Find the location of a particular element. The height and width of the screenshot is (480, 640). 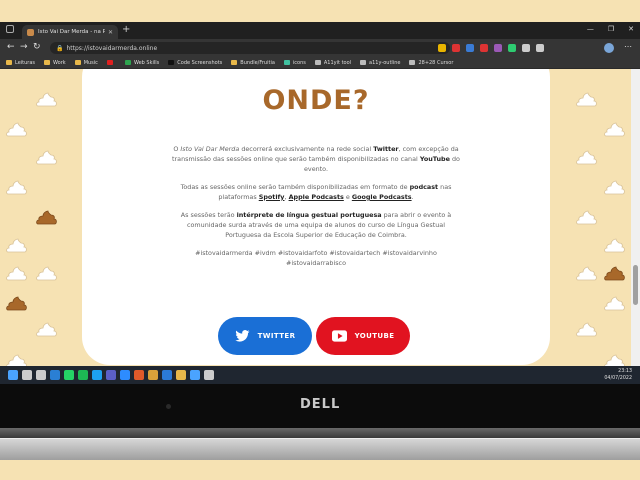

laptop-hinge is located at coordinates (320, 433).